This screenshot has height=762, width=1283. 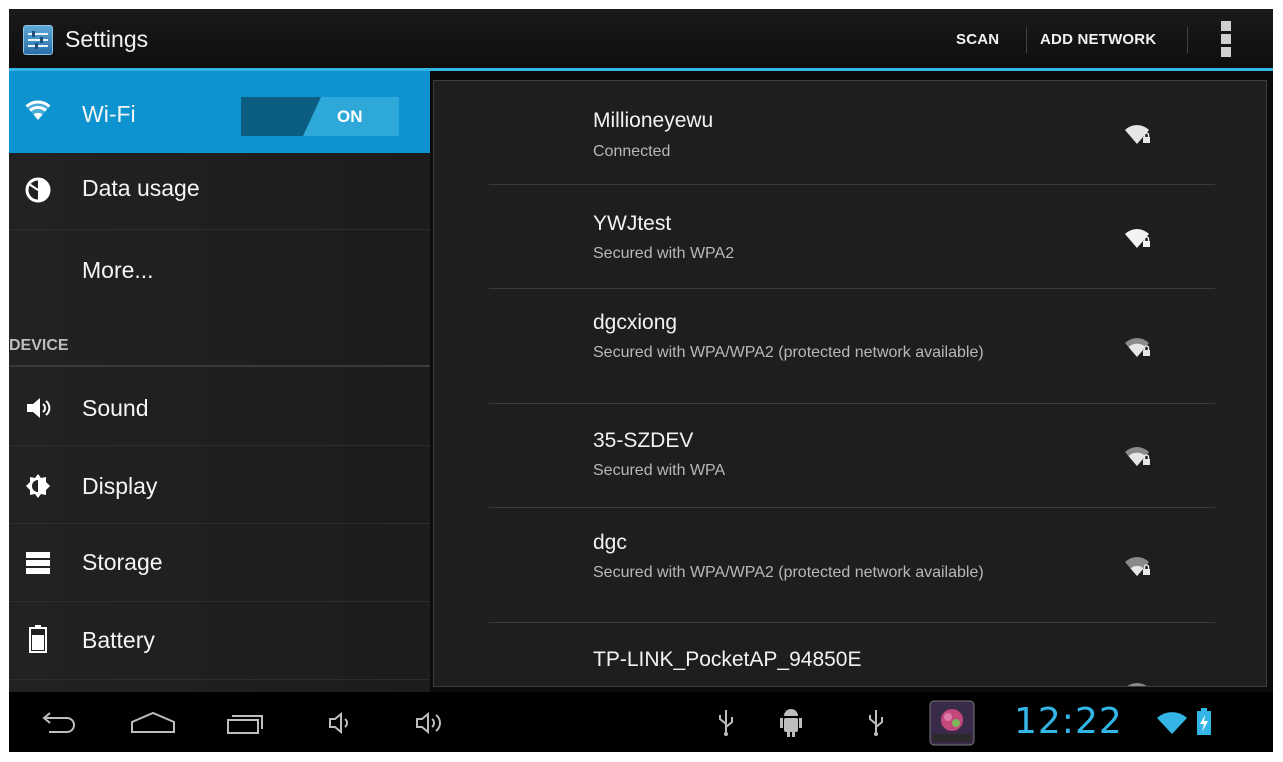 What do you see at coordinates (141, 188) in the screenshot?
I see `sidebar-item-label: Data usage` at bounding box center [141, 188].